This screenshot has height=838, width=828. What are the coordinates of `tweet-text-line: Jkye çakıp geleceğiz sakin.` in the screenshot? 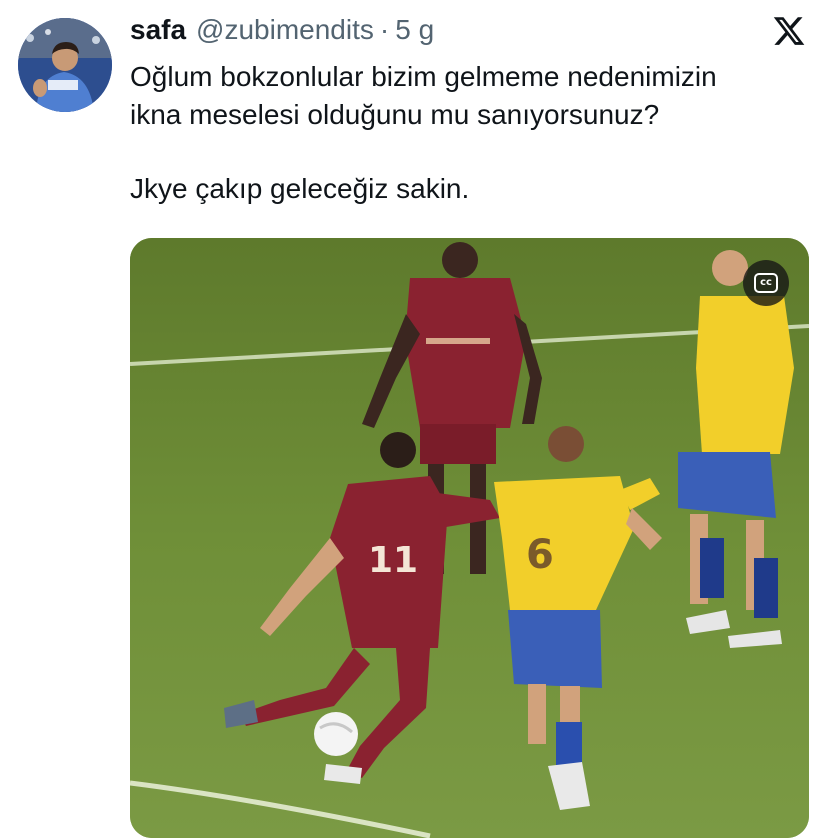 It's located at (300, 188).